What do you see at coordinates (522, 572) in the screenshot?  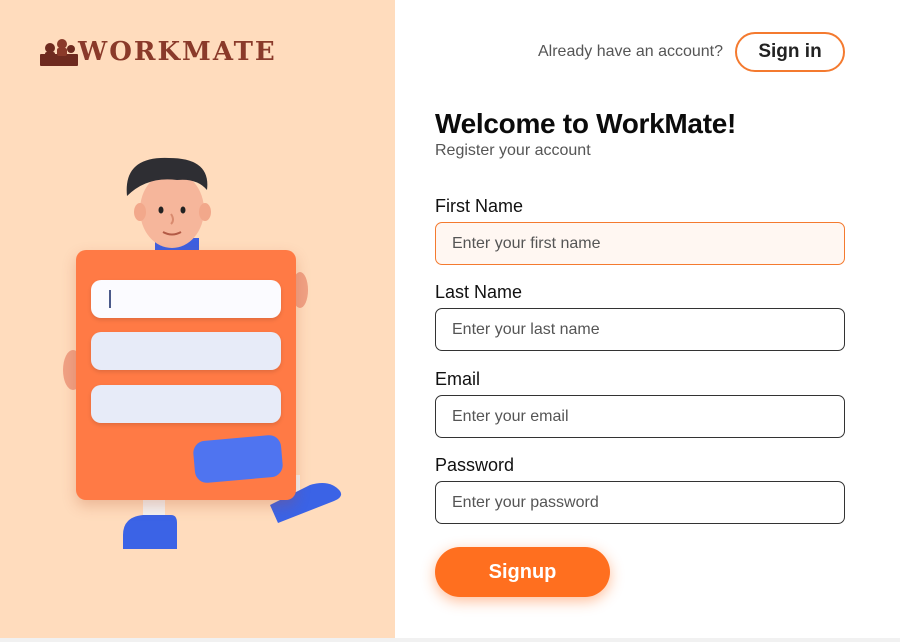 I see `signup-button: Signup` at bounding box center [522, 572].